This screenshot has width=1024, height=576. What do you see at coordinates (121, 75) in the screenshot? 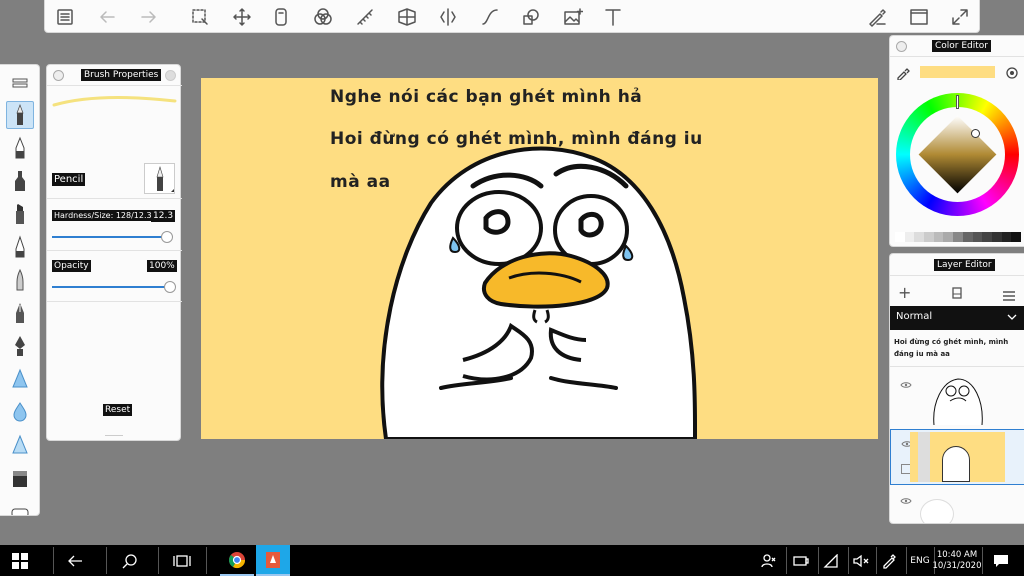
I see `panel-title: Brush Properties` at bounding box center [121, 75].